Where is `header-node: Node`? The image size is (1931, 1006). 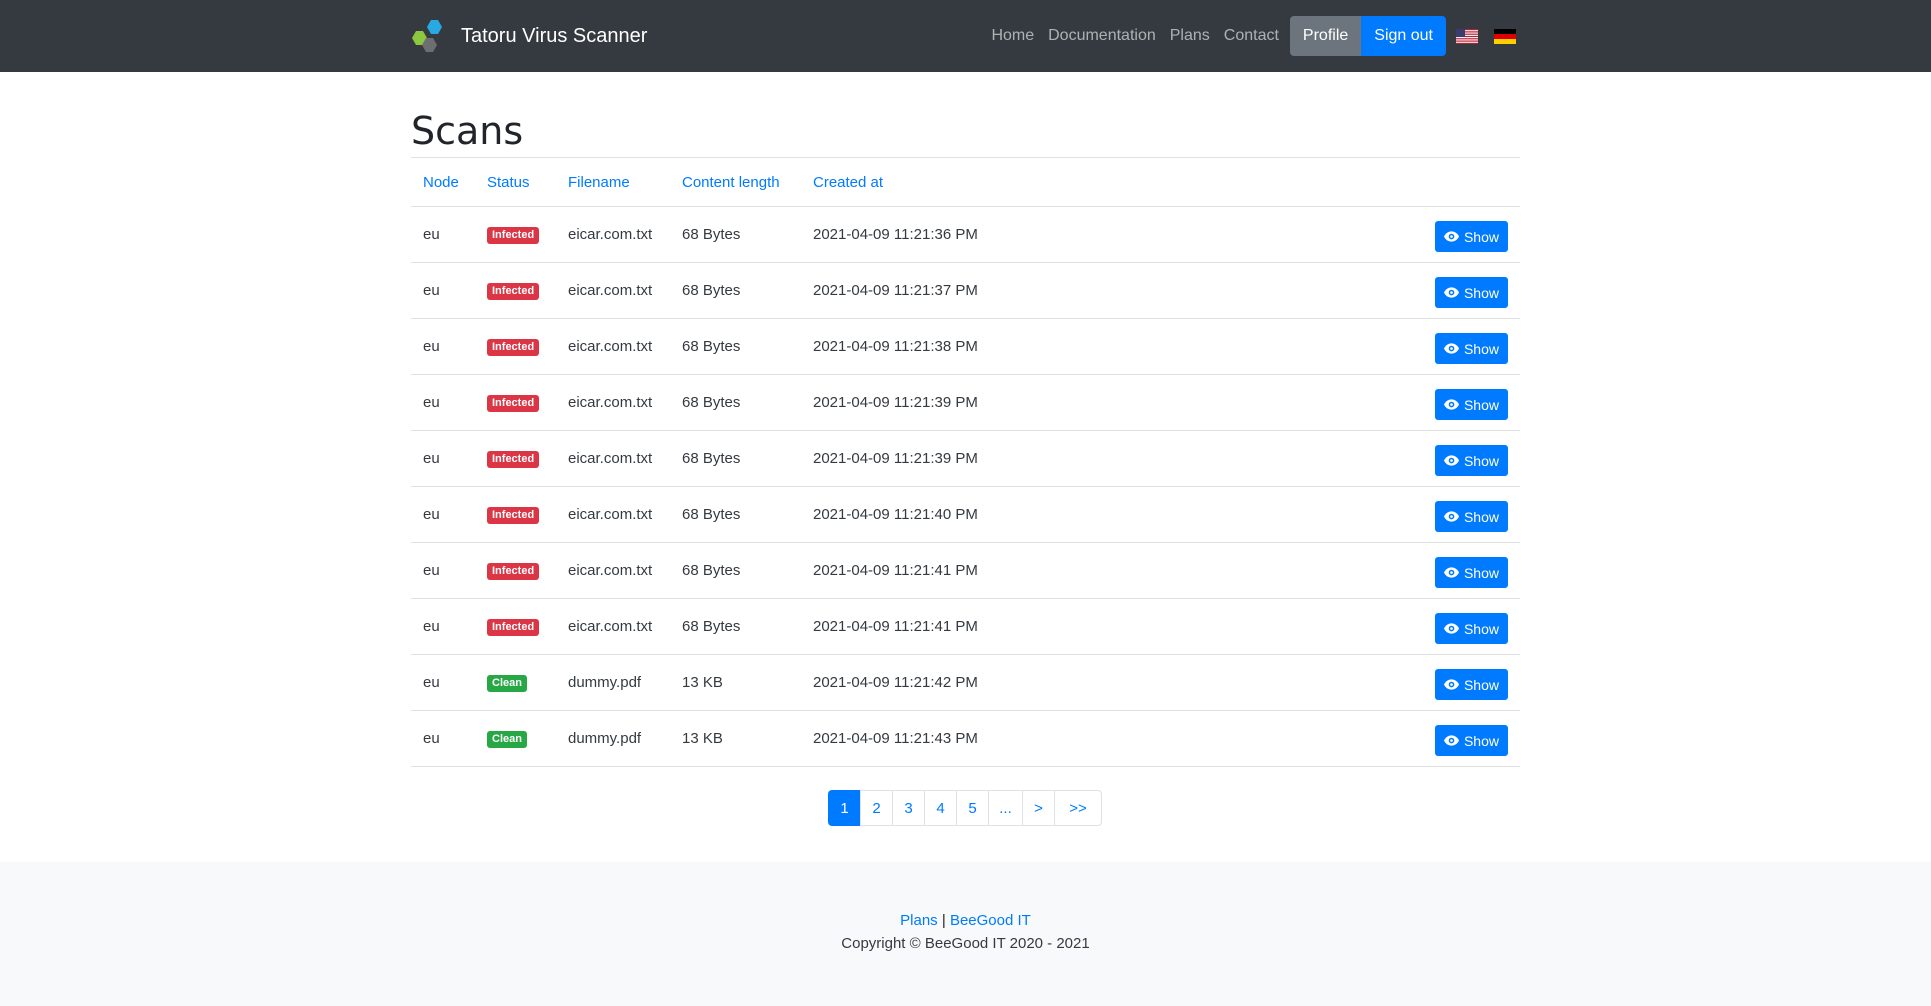 header-node: Node is located at coordinates (443, 182).